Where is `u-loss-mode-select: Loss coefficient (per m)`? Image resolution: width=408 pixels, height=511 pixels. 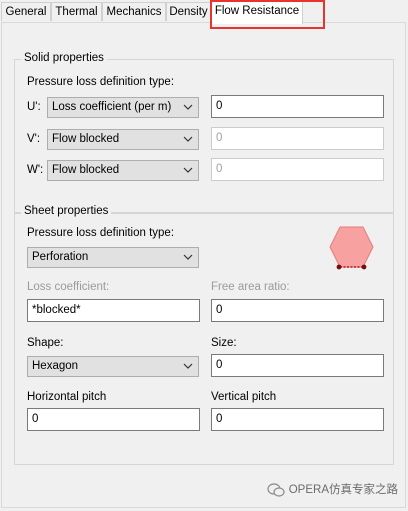
u-loss-mode-select: Loss coefficient (per m) is located at coordinates (123, 107).